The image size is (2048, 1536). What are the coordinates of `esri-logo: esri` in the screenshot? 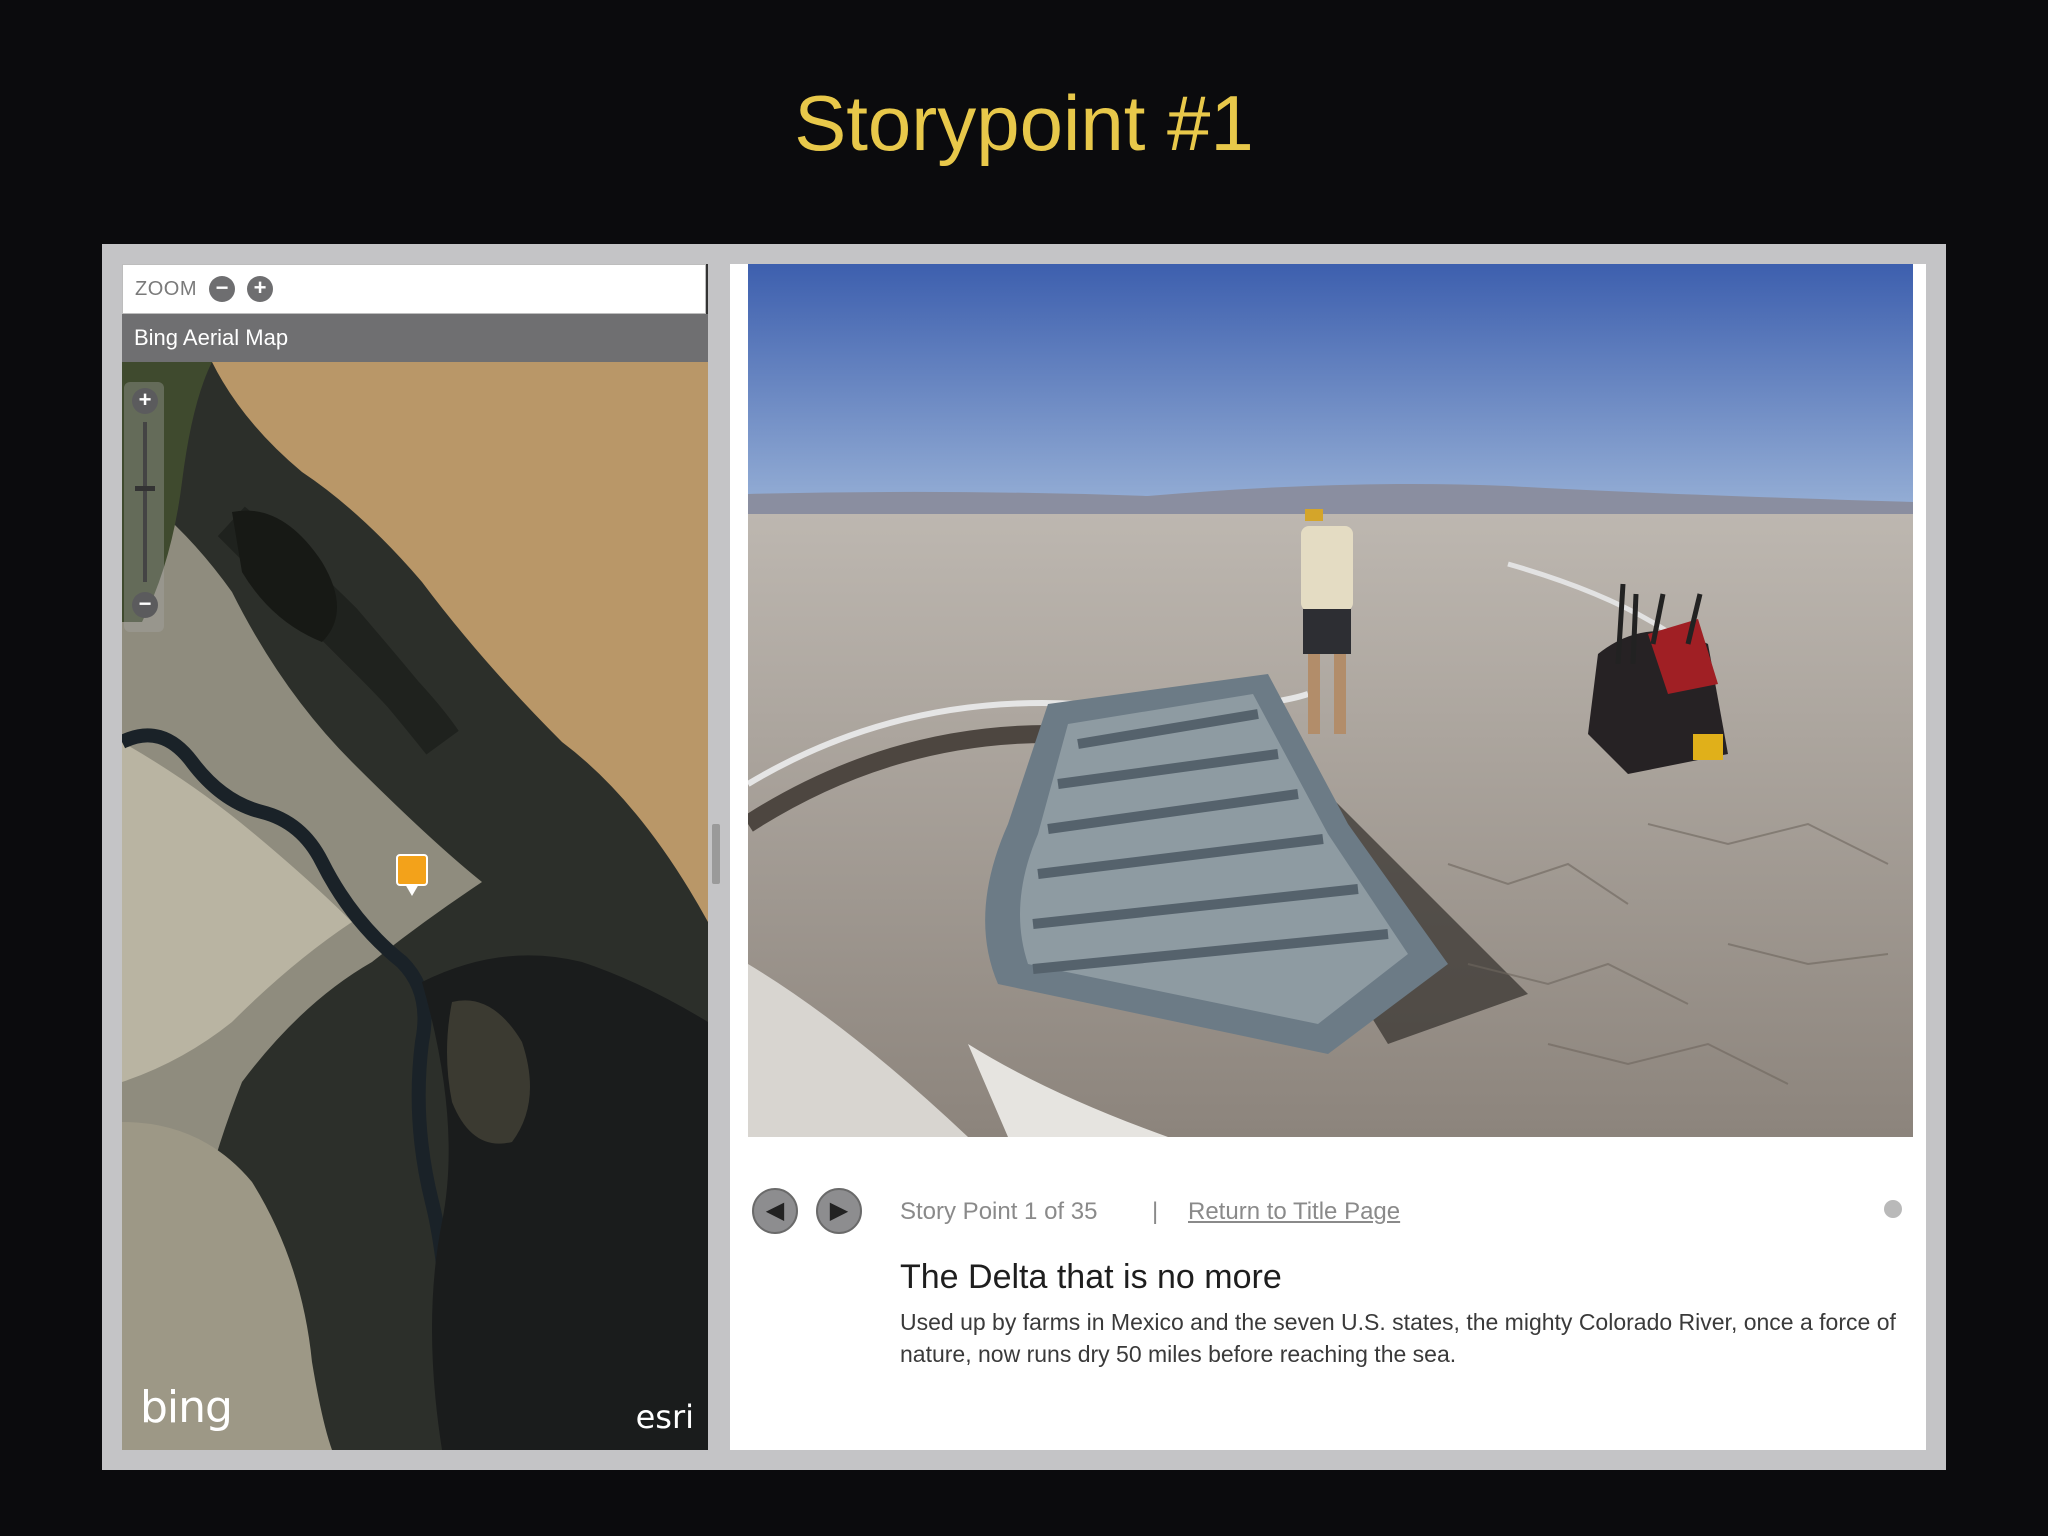 It's located at (664, 1417).